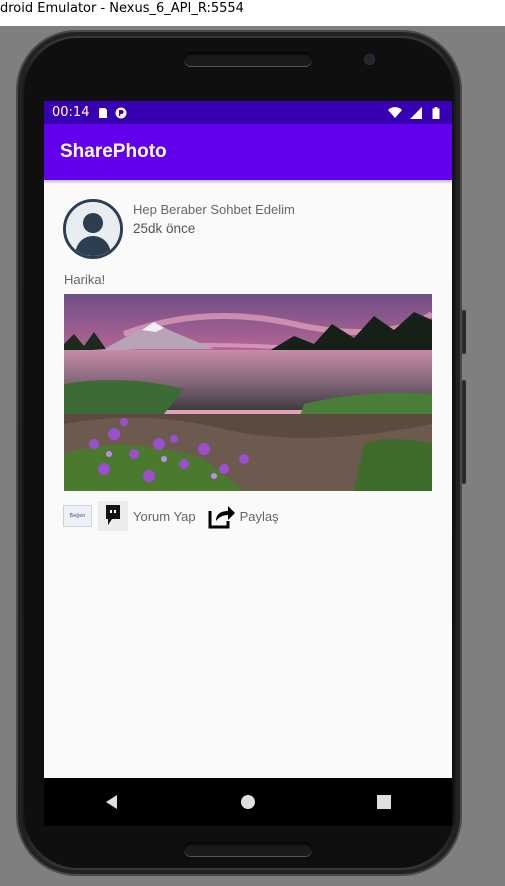  I want to click on like-label: Beğen, so click(77, 516).